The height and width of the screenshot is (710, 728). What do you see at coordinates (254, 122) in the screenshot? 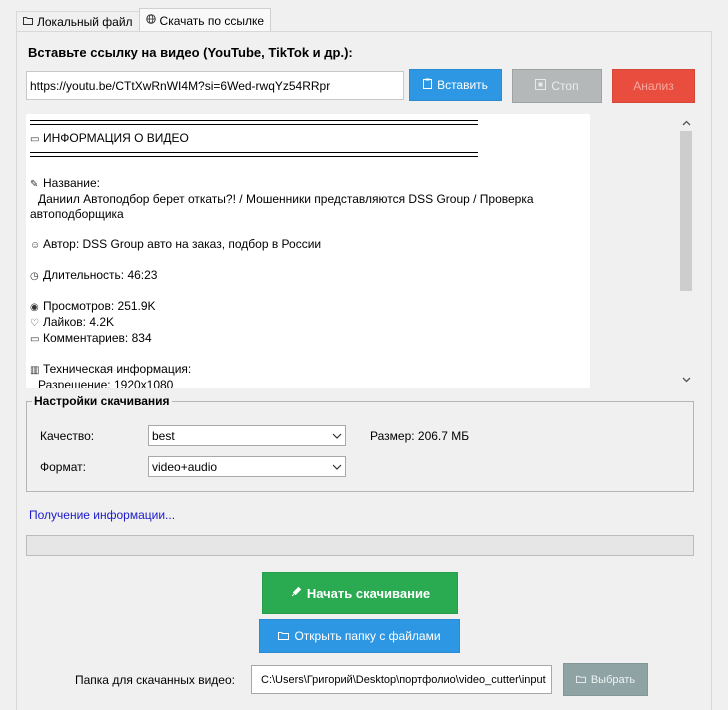
I see `top-separator` at bounding box center [254, 122].